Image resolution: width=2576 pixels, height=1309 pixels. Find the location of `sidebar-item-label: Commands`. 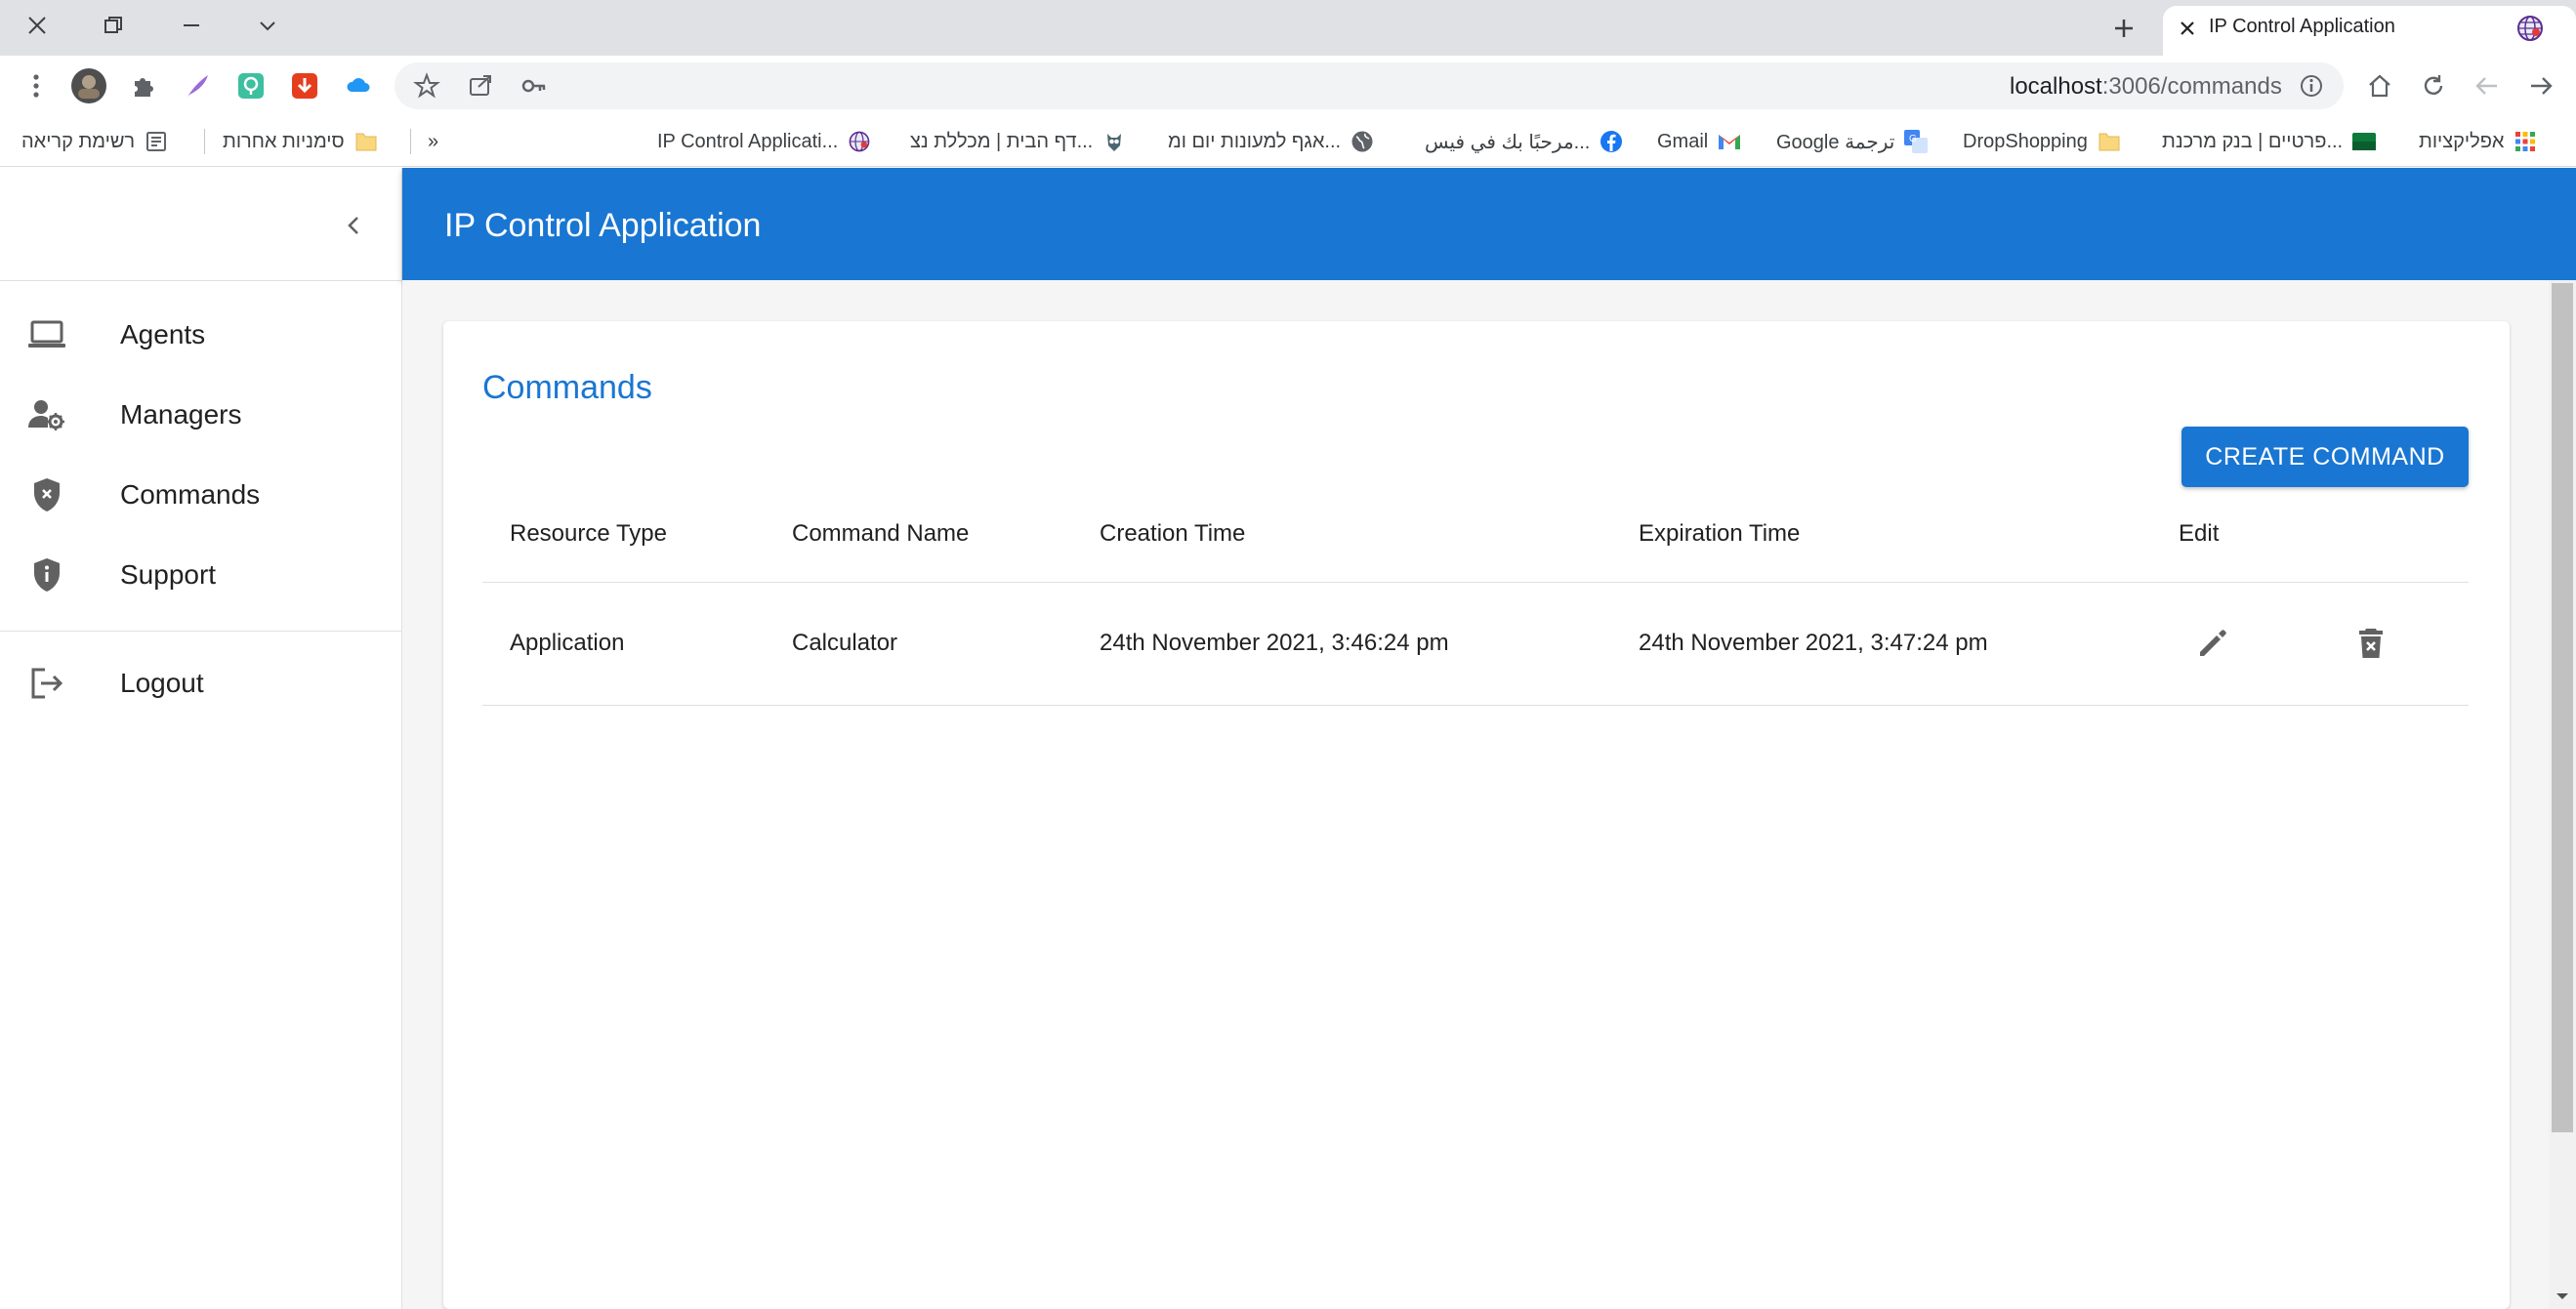

sidebar-item-label: Commands is located at coordinates (191, 495).